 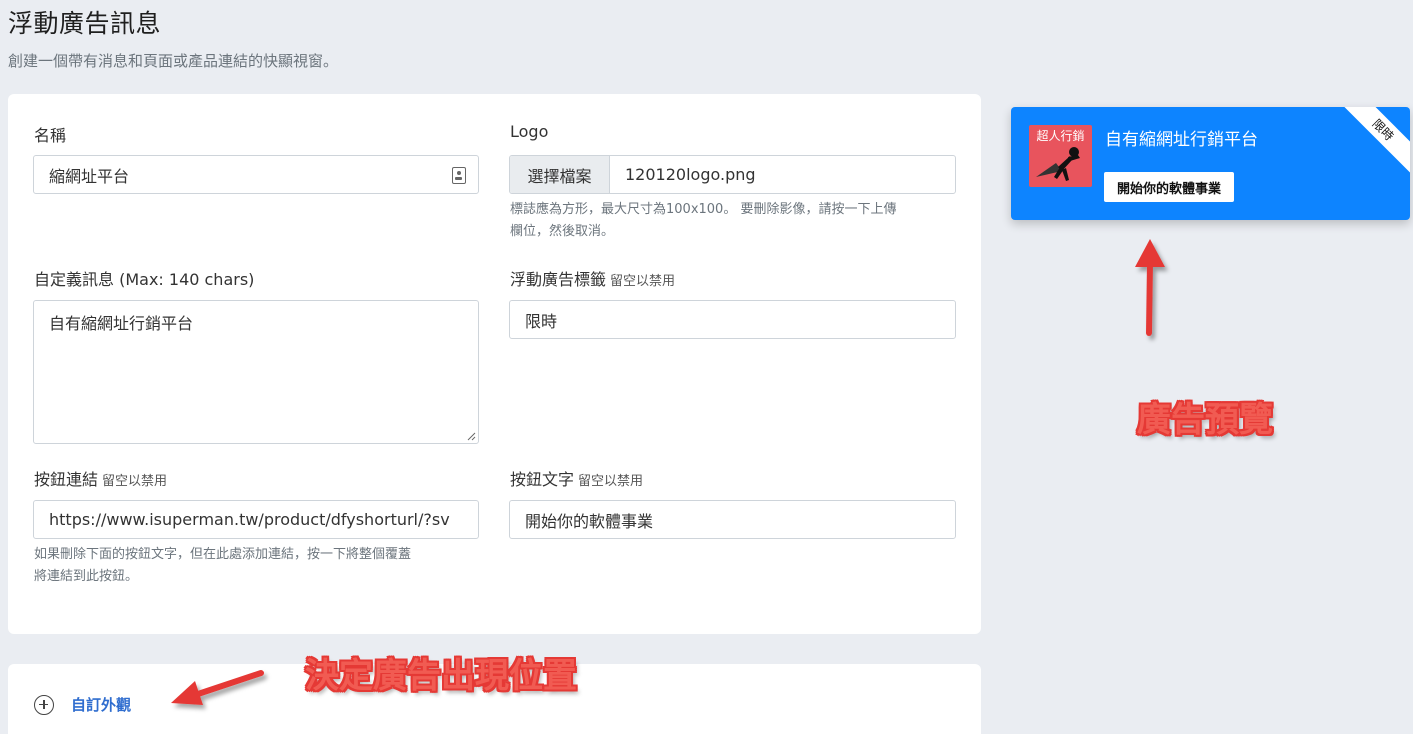 I want to click on button-text-value: 開始你的軟體事業, so click(x=589, y=521).